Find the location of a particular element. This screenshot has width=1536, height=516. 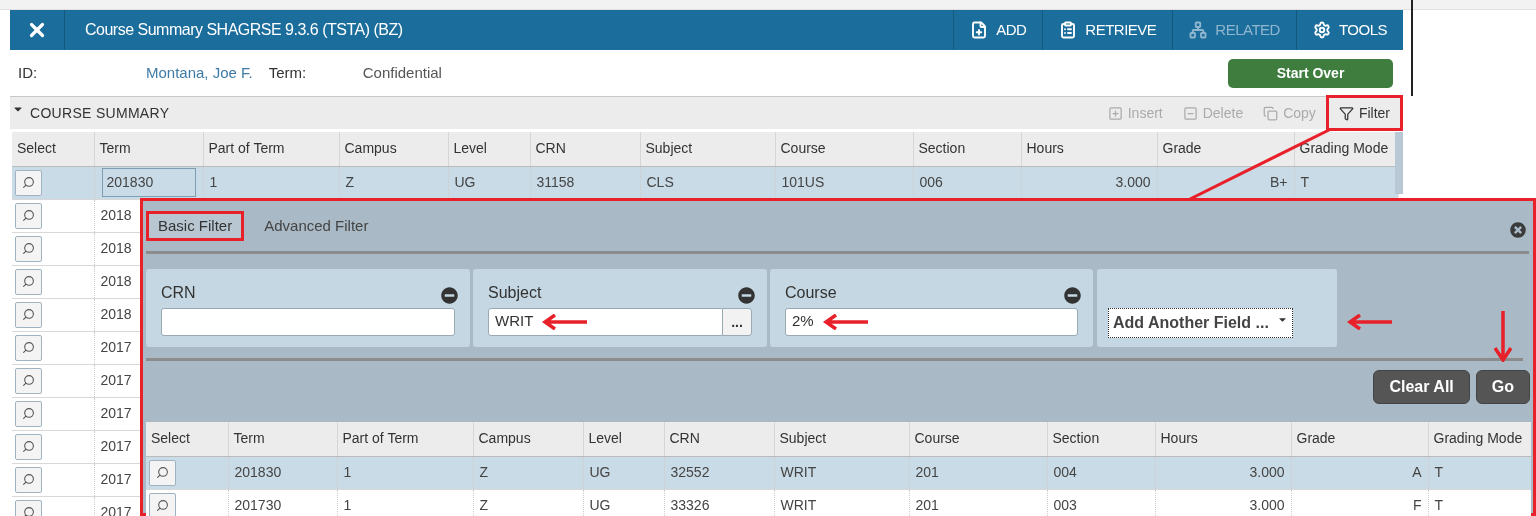

scrollbar is located at coordinates (1398, 163).